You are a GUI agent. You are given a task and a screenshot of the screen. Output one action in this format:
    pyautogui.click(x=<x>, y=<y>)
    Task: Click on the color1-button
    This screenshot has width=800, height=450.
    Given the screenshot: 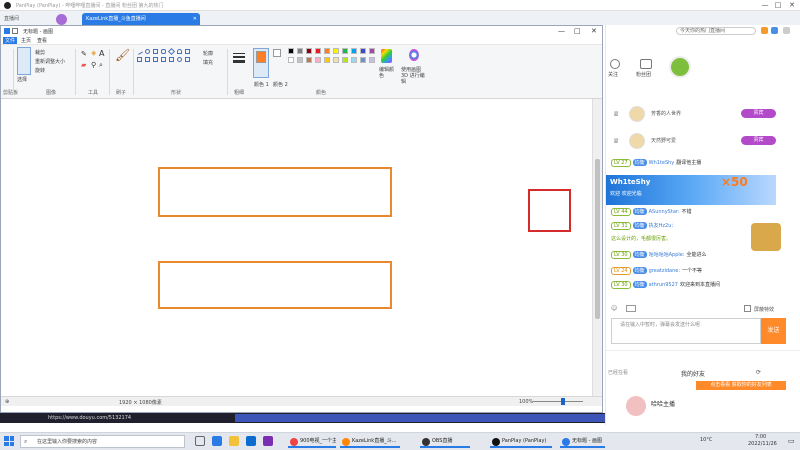 What is the action you would take?
    pyautogui.click(x=261, y=63)
    